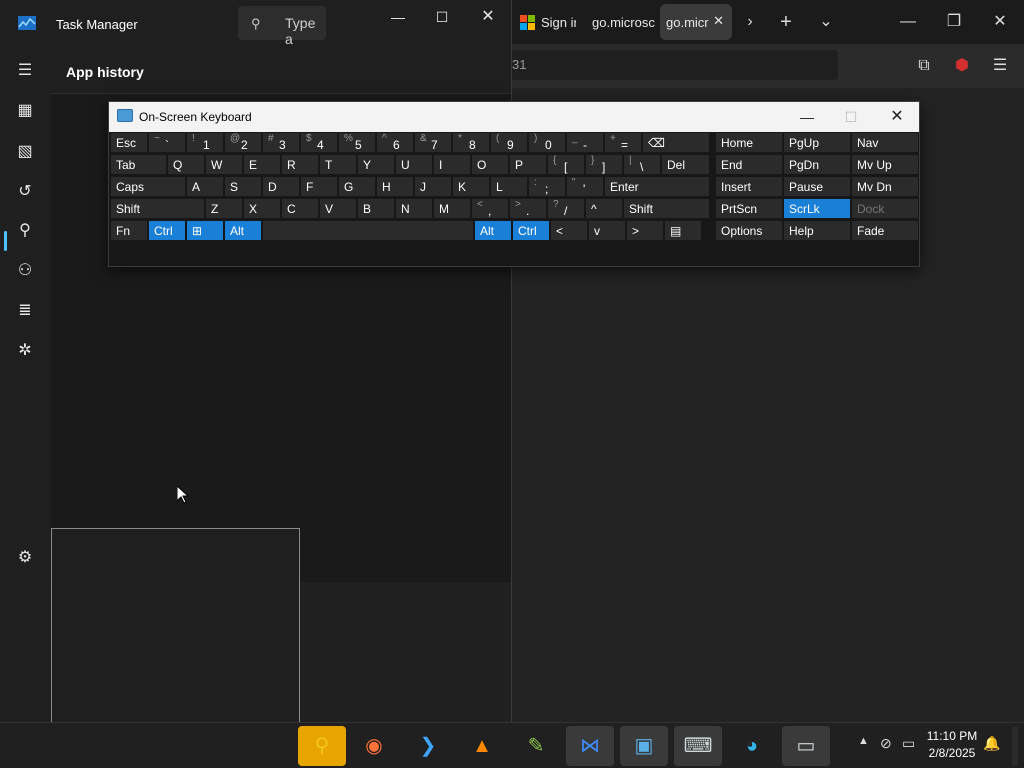 Image resolution: width=1024 pixels, height=768 pixels. What do you see at coordinates (954, 22) in the screenshot?
I see `restore-icon: ❐` at bounding box center [954, 22].